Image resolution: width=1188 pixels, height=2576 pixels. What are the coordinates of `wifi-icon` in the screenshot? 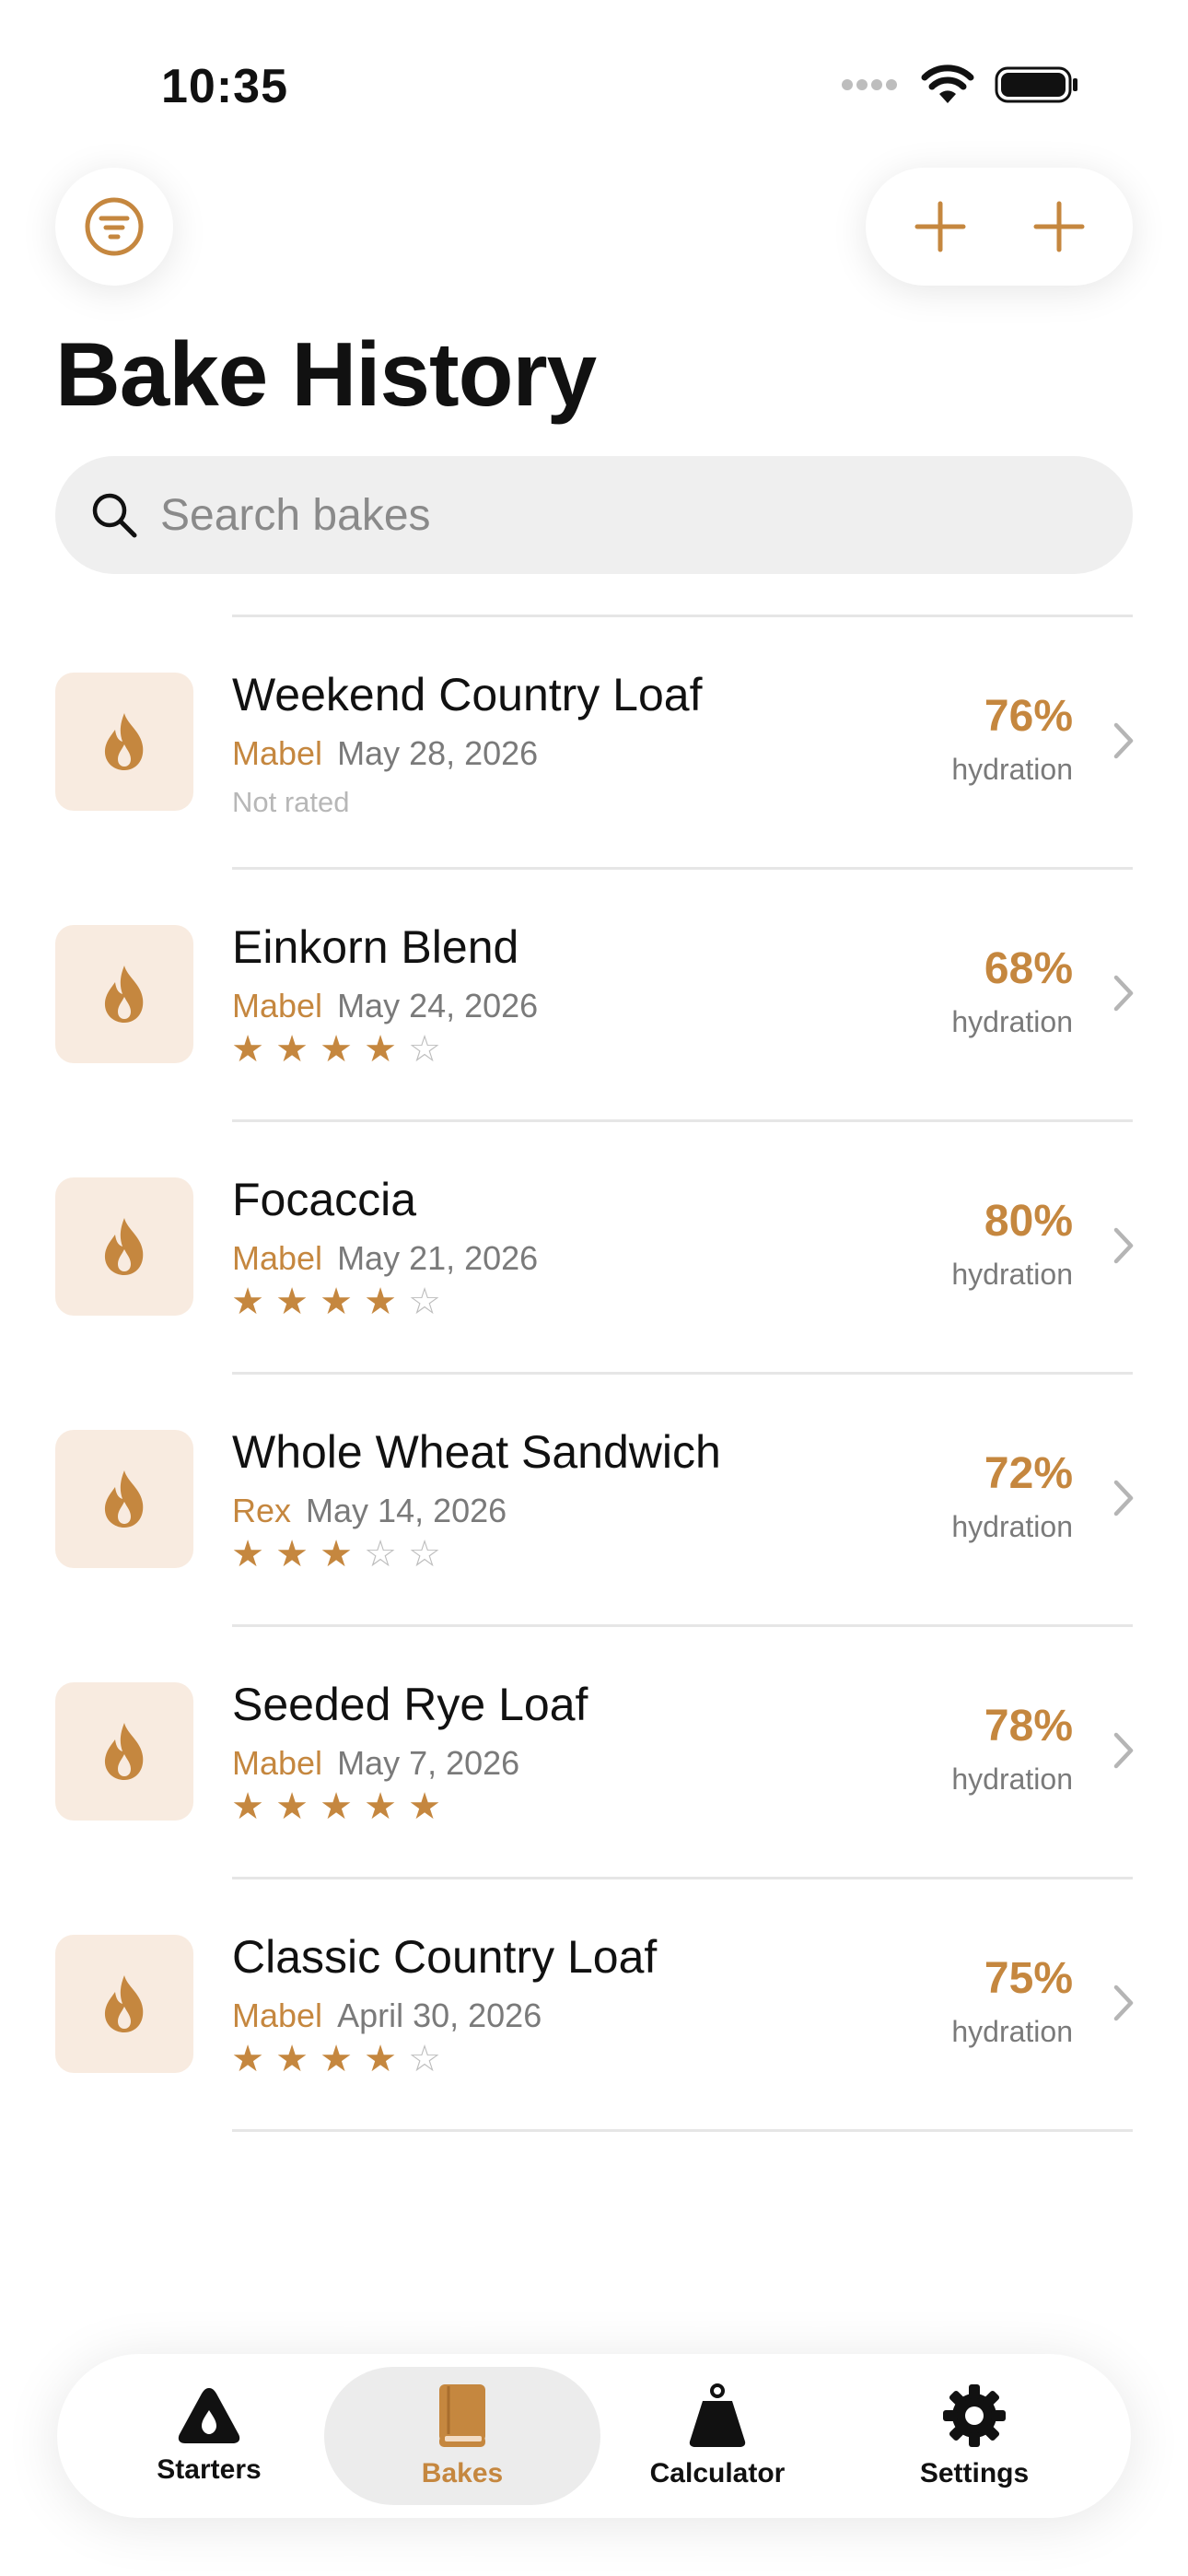 It's located at (948, 83).